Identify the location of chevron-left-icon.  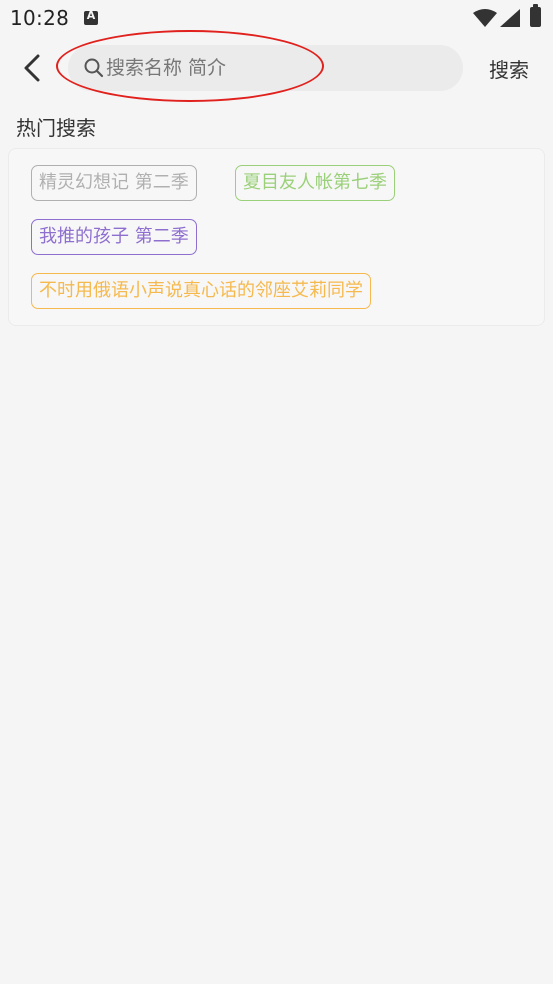
(32, 68).